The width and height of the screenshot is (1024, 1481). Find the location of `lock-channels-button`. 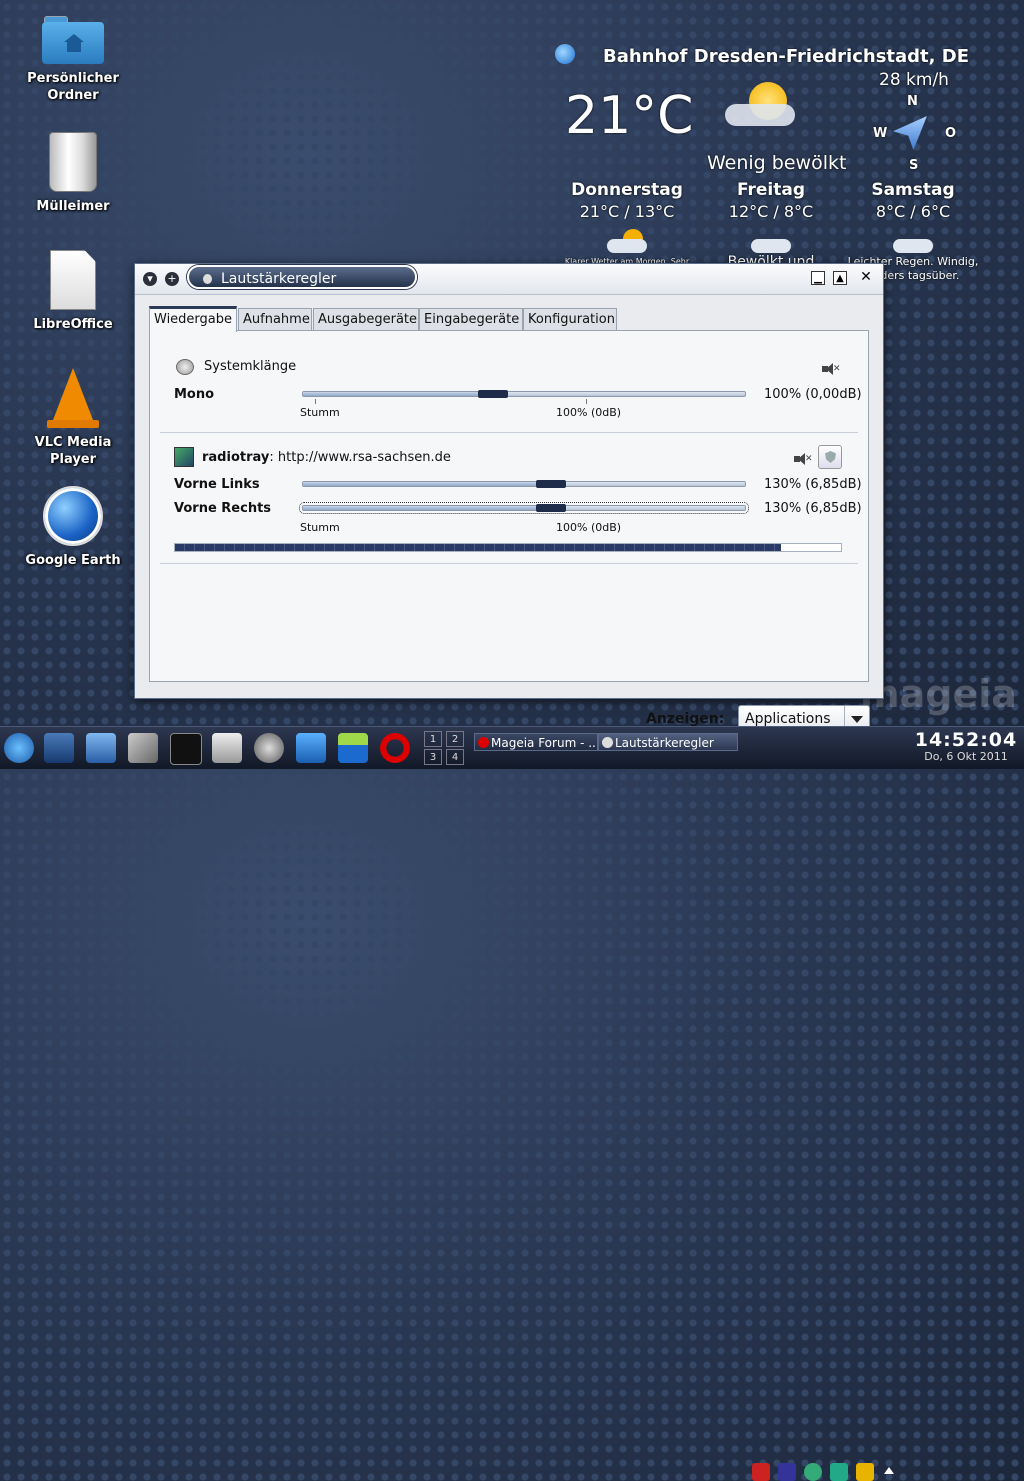

lock-channels-button is located at coordinates (830, 457).